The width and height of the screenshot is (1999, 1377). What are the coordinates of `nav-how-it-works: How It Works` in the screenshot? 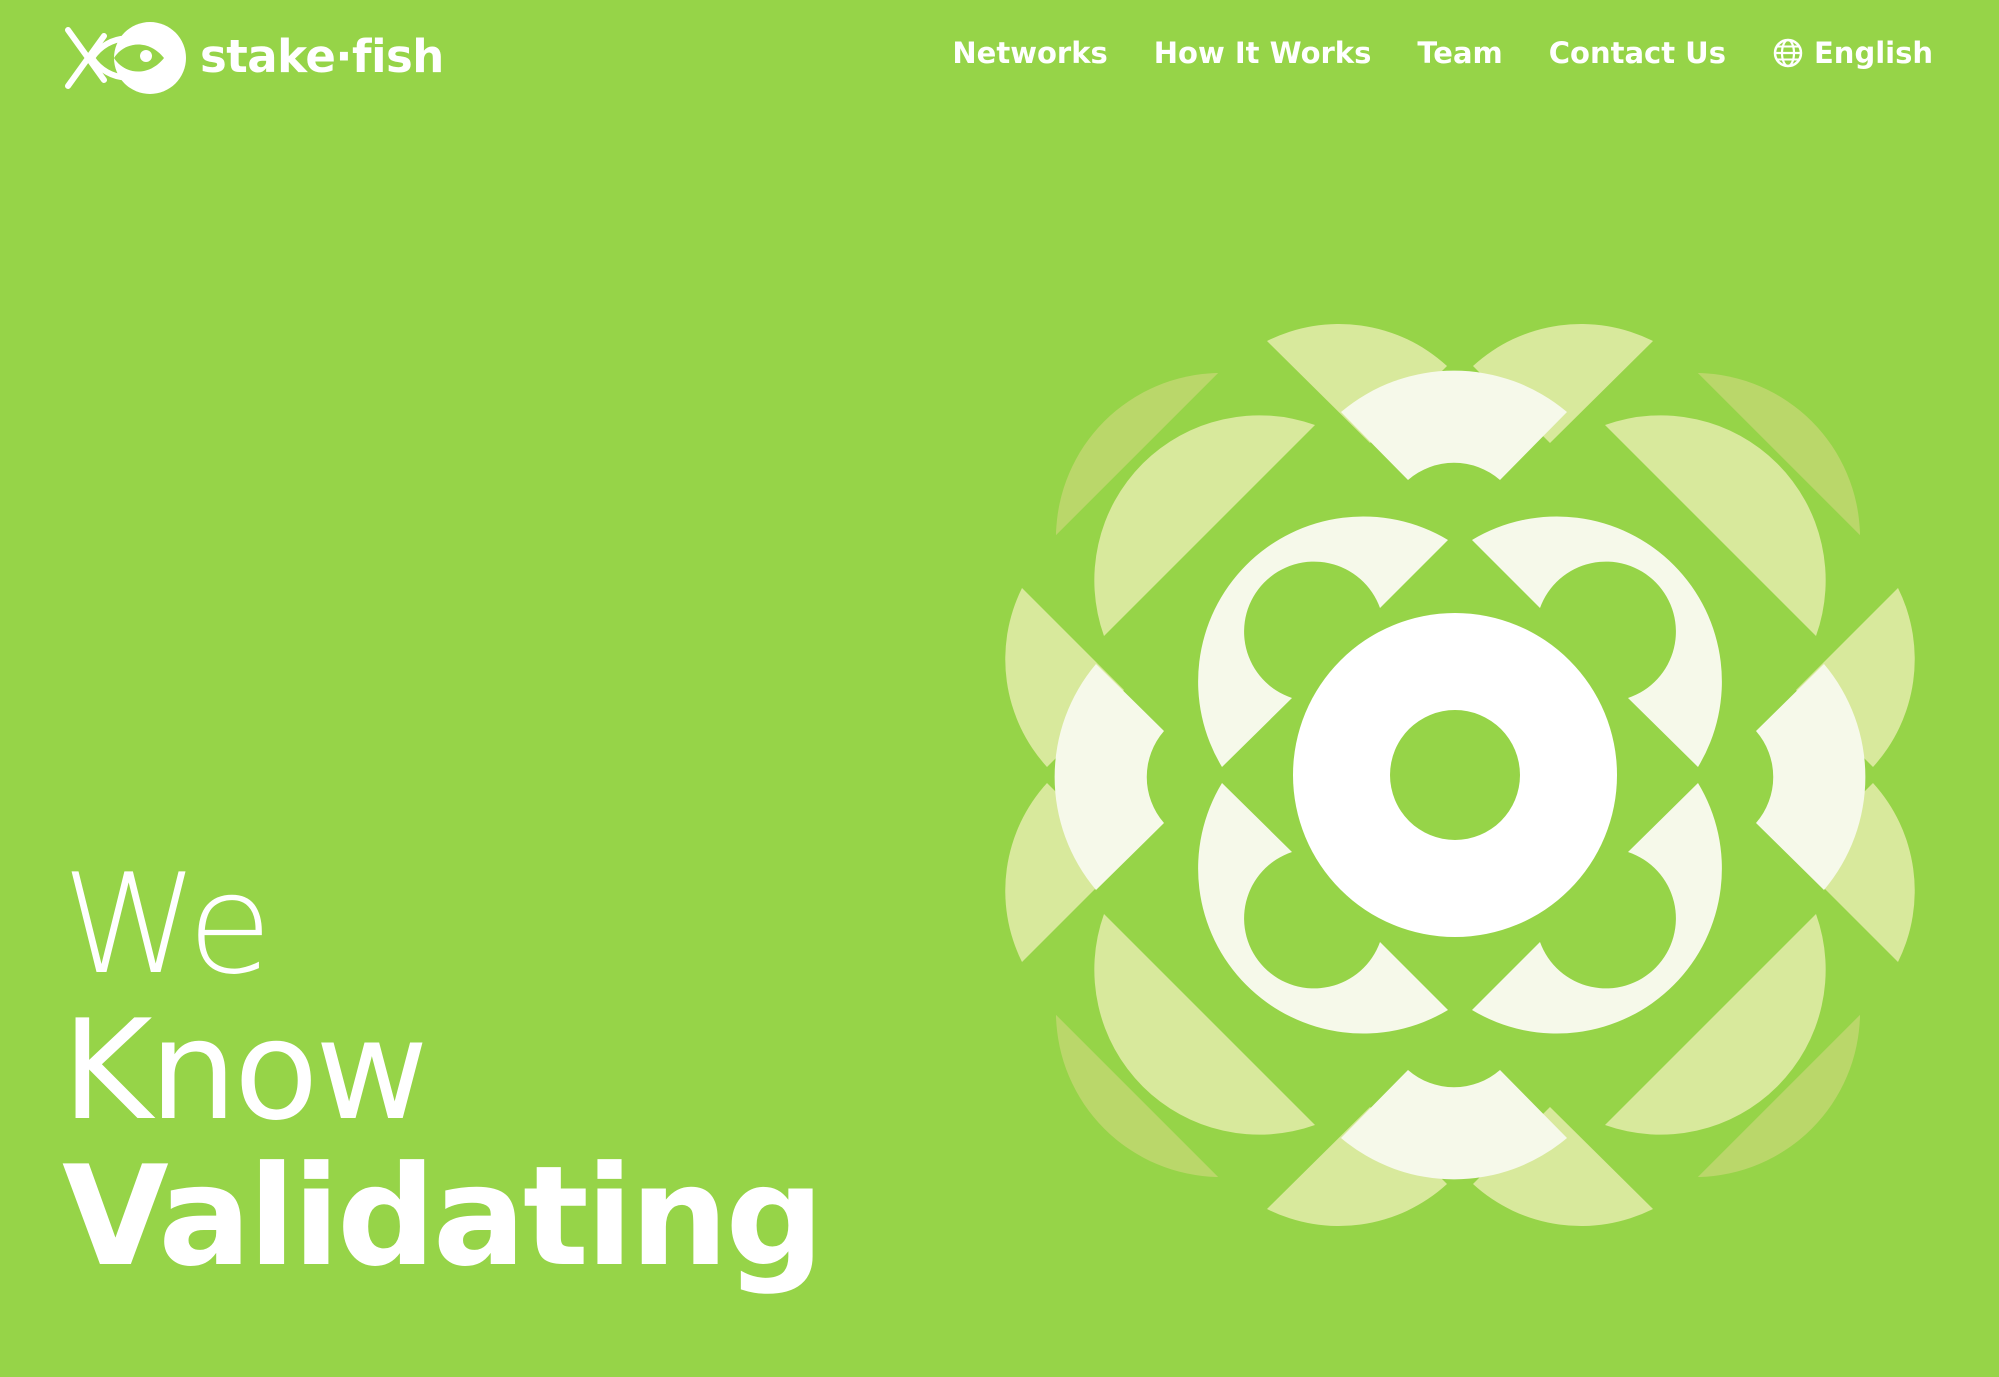 It's located at (1263, 53).